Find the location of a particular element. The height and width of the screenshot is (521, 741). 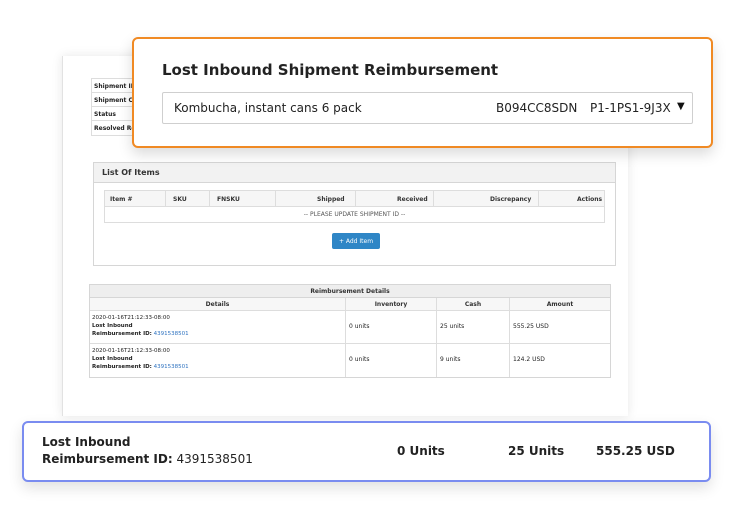

reimbursement-header-row: Details Inventory Cash Amount is located at coordinates (350, 304).